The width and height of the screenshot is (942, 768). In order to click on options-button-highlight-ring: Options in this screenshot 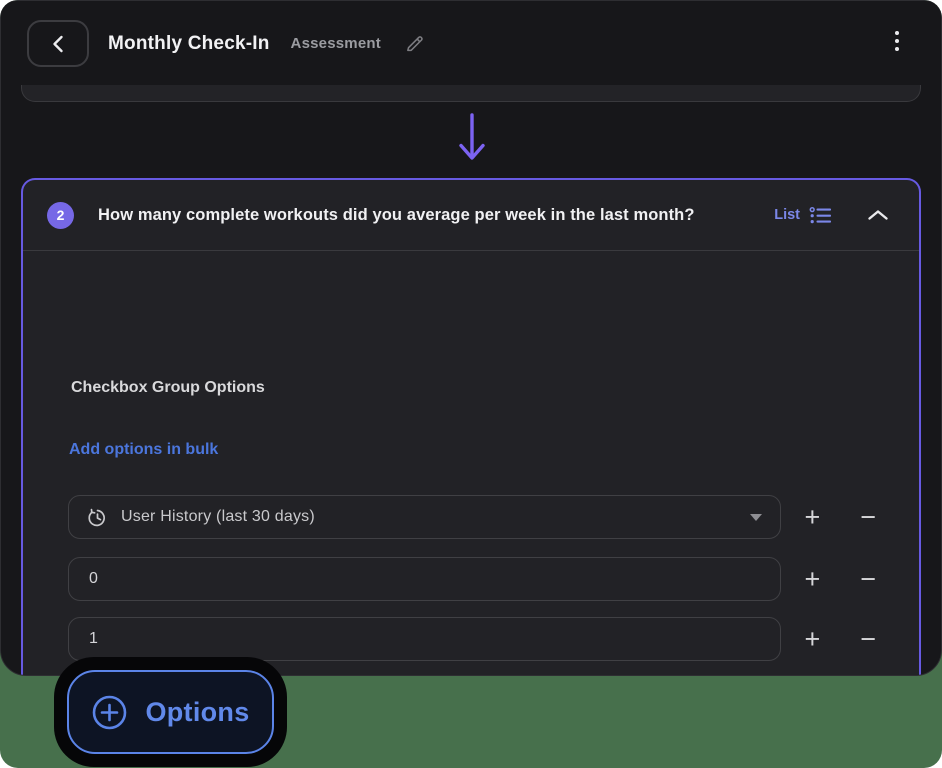, I will do `click(170, 712)`.